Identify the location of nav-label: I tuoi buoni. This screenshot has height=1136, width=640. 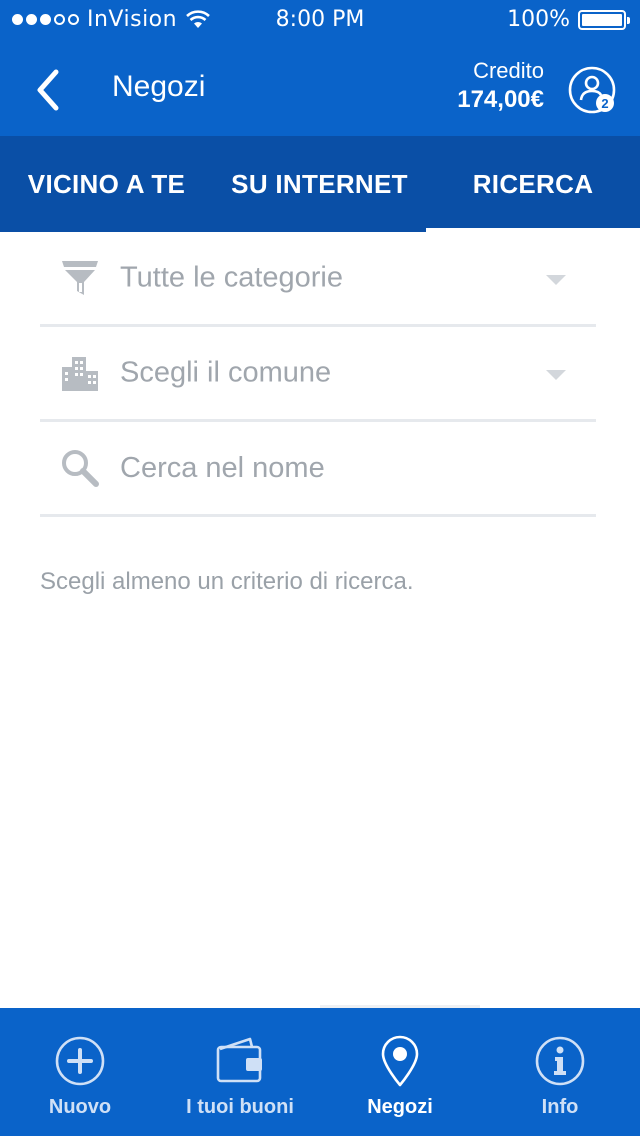
(240, 1107).